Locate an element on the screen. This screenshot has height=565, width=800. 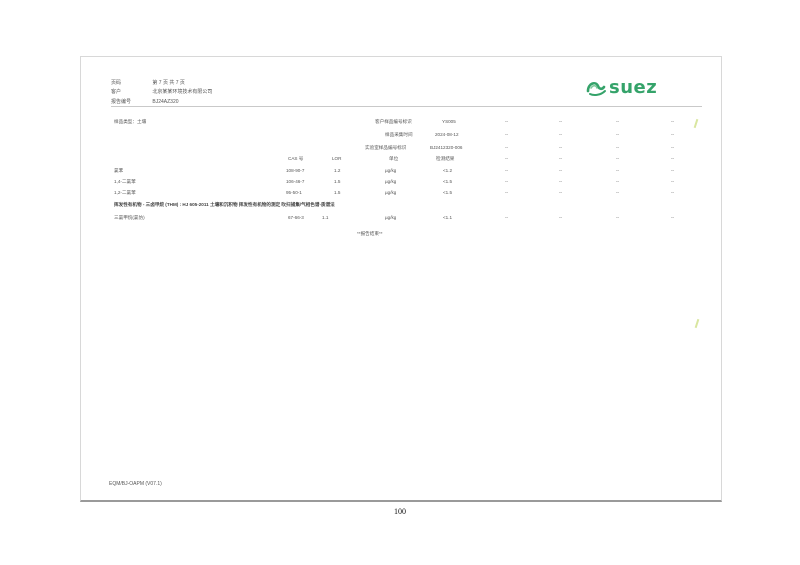
col-result: 检测结果 is located at coordinates (445, 158).